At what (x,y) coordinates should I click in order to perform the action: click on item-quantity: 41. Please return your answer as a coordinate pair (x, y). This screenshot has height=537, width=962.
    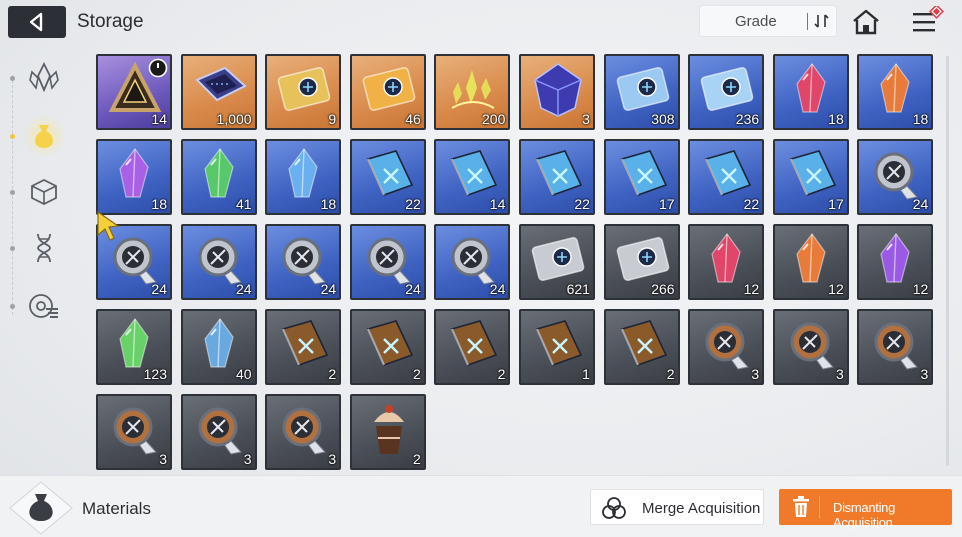
    Looking at the image, I should click on (244, 204).